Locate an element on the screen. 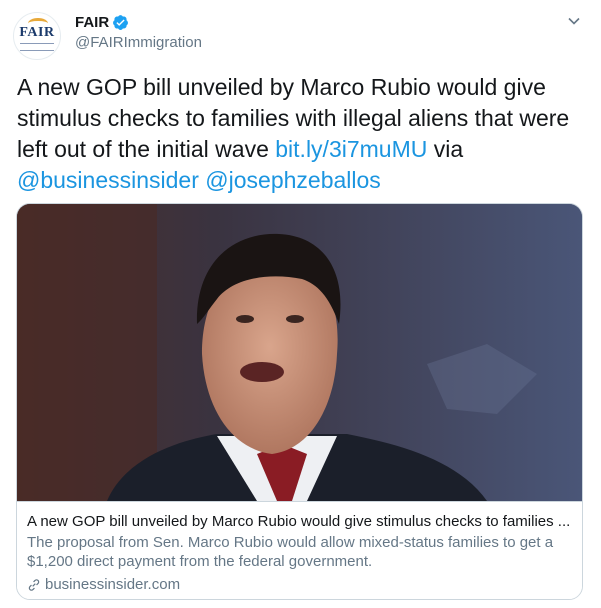  card-domain-row: businessinsider.com is located at coordinates (103, 584).